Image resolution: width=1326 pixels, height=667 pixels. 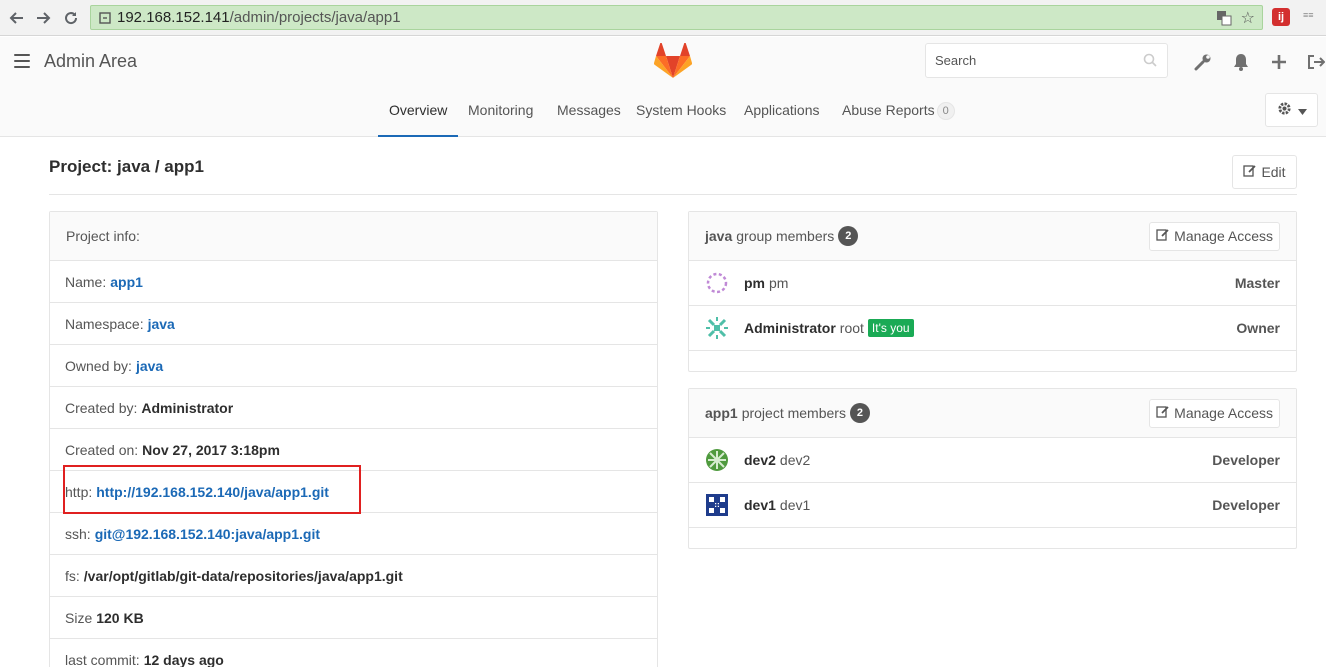 What do you see at coordinates (760, 505) in the screenshot?
I see `member-name: dev1` at bounding box center [760, 505].